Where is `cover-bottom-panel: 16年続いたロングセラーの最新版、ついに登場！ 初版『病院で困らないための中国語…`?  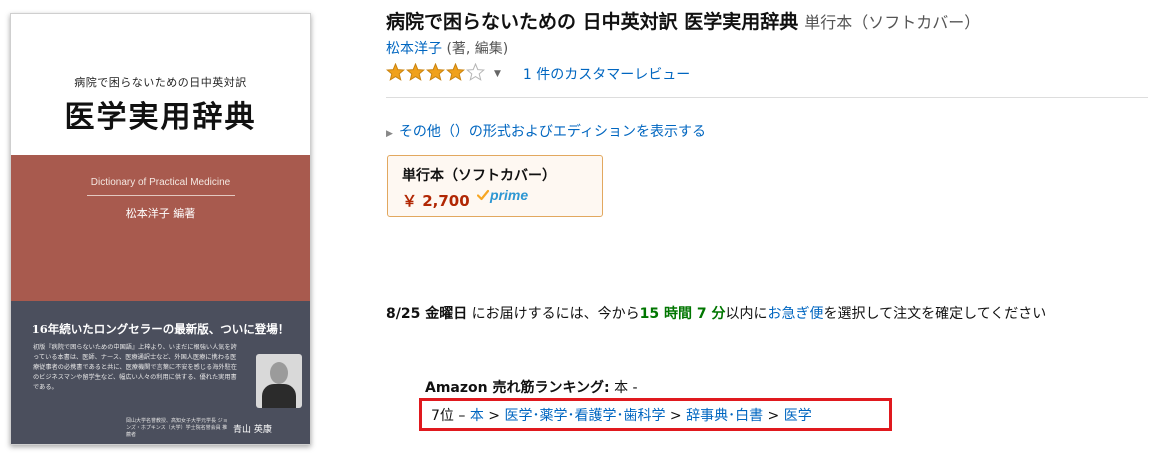 cover-bottom-panel: 16年続いたロングセラーの最新版、ついに登場！ 初版『病院で困らないための中国語… is located at coordinates (160, 372).